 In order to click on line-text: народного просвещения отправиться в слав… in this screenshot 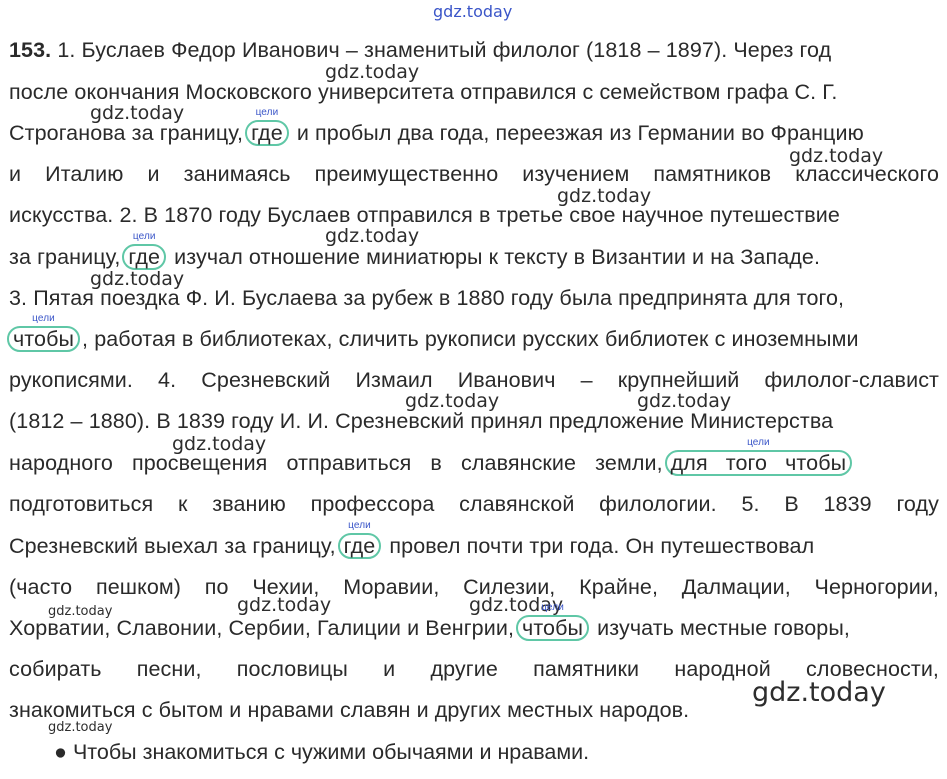, I will do `click(336, 463)`.